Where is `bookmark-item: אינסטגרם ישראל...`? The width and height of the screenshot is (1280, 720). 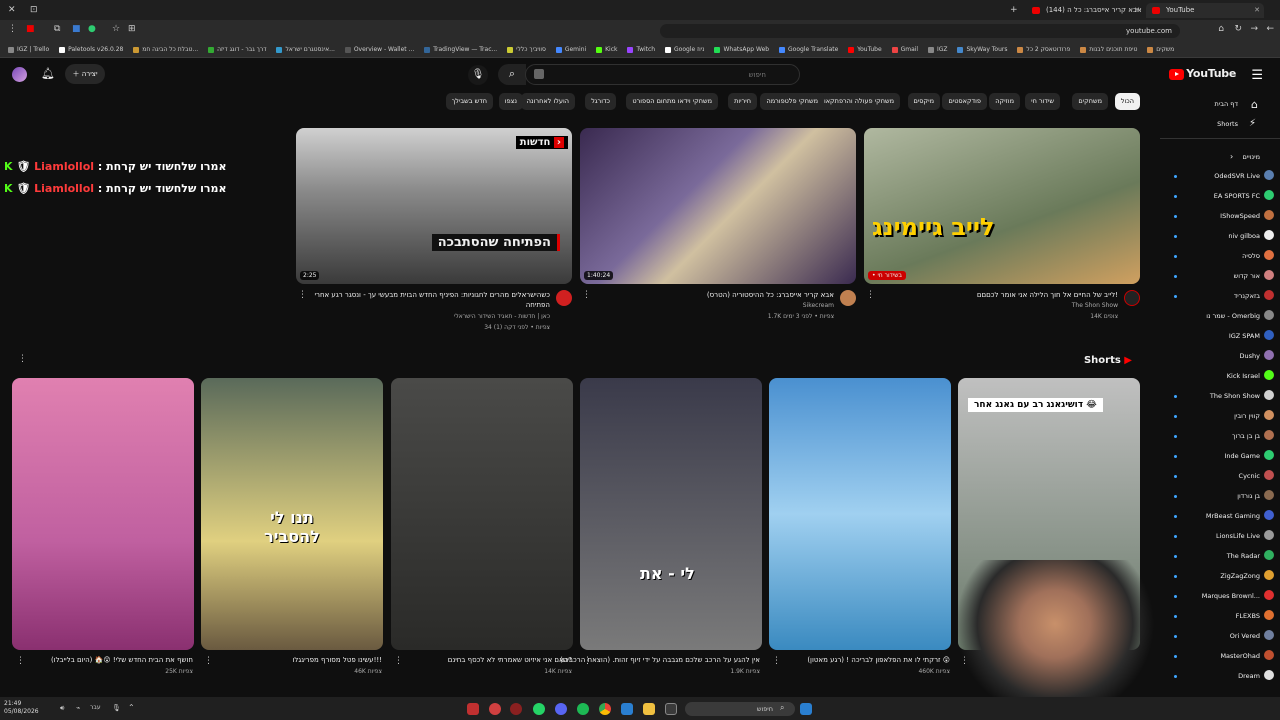 bookmark-item: אינסטגרם ישראל... is located at coordinates (305, 49).